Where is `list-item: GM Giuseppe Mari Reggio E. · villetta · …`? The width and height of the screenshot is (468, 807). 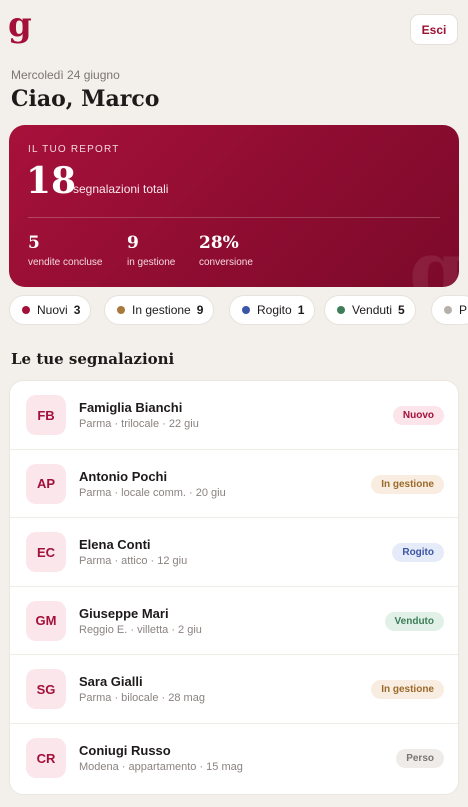
list-item: GM Giuseppe Mari Reggio E. · villetta · … is located at coordinates (234, 621).